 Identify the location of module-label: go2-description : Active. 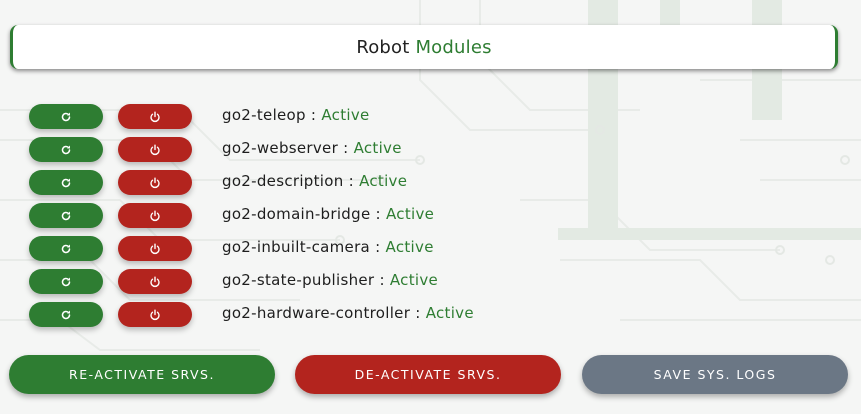
(314, 181).